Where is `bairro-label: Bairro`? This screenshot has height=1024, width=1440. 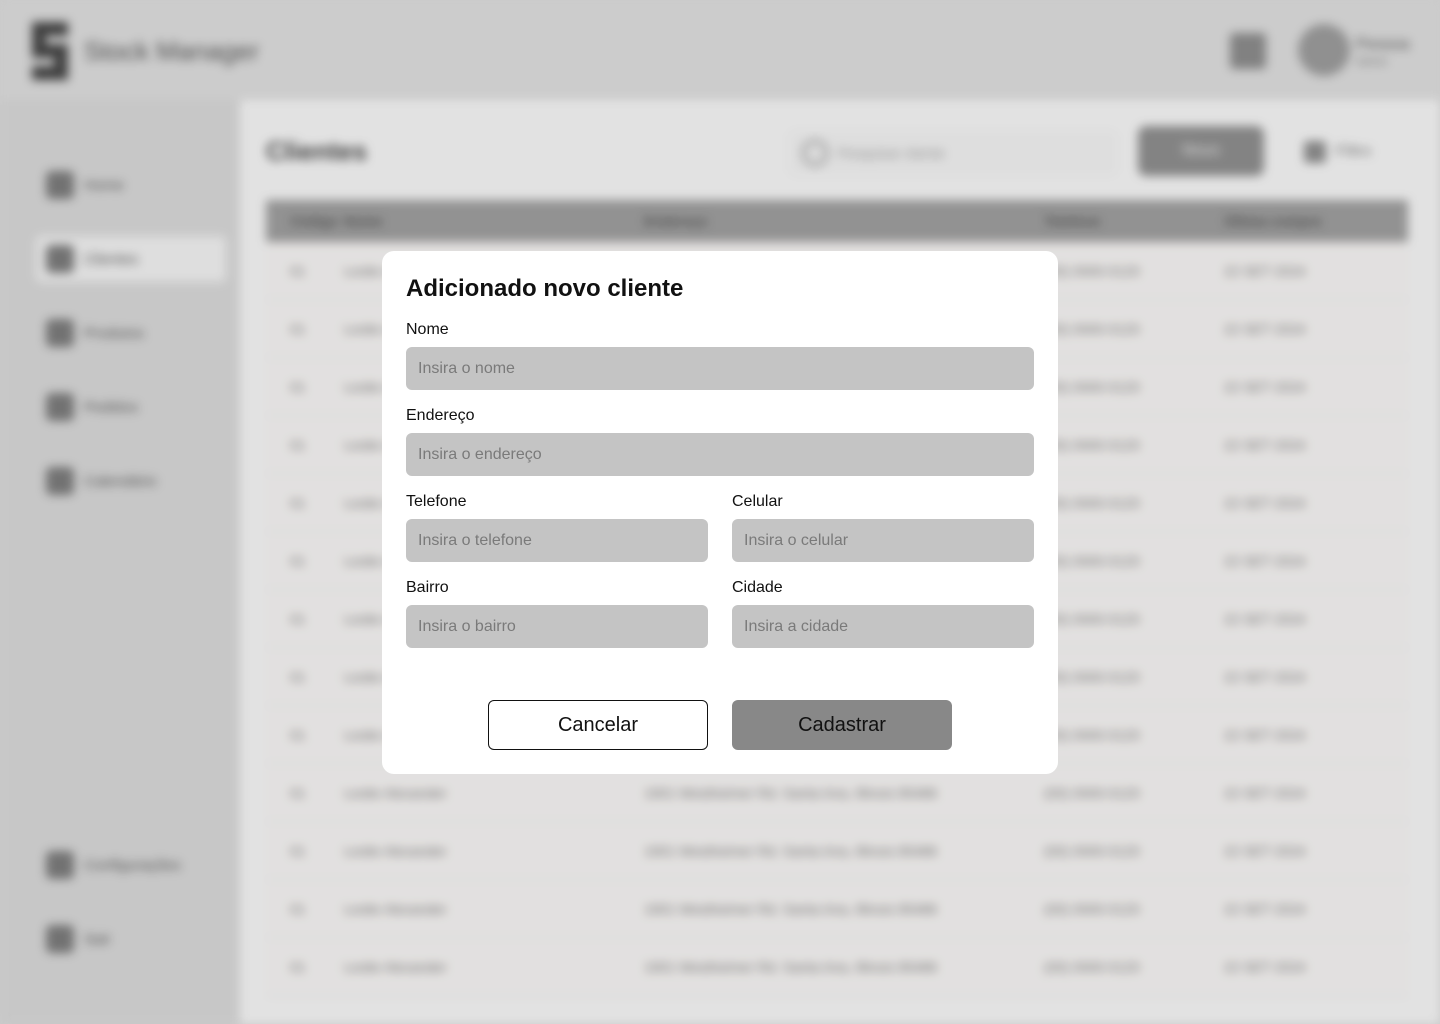 bairro-label: Bairro is located at coordinates (427, 587).